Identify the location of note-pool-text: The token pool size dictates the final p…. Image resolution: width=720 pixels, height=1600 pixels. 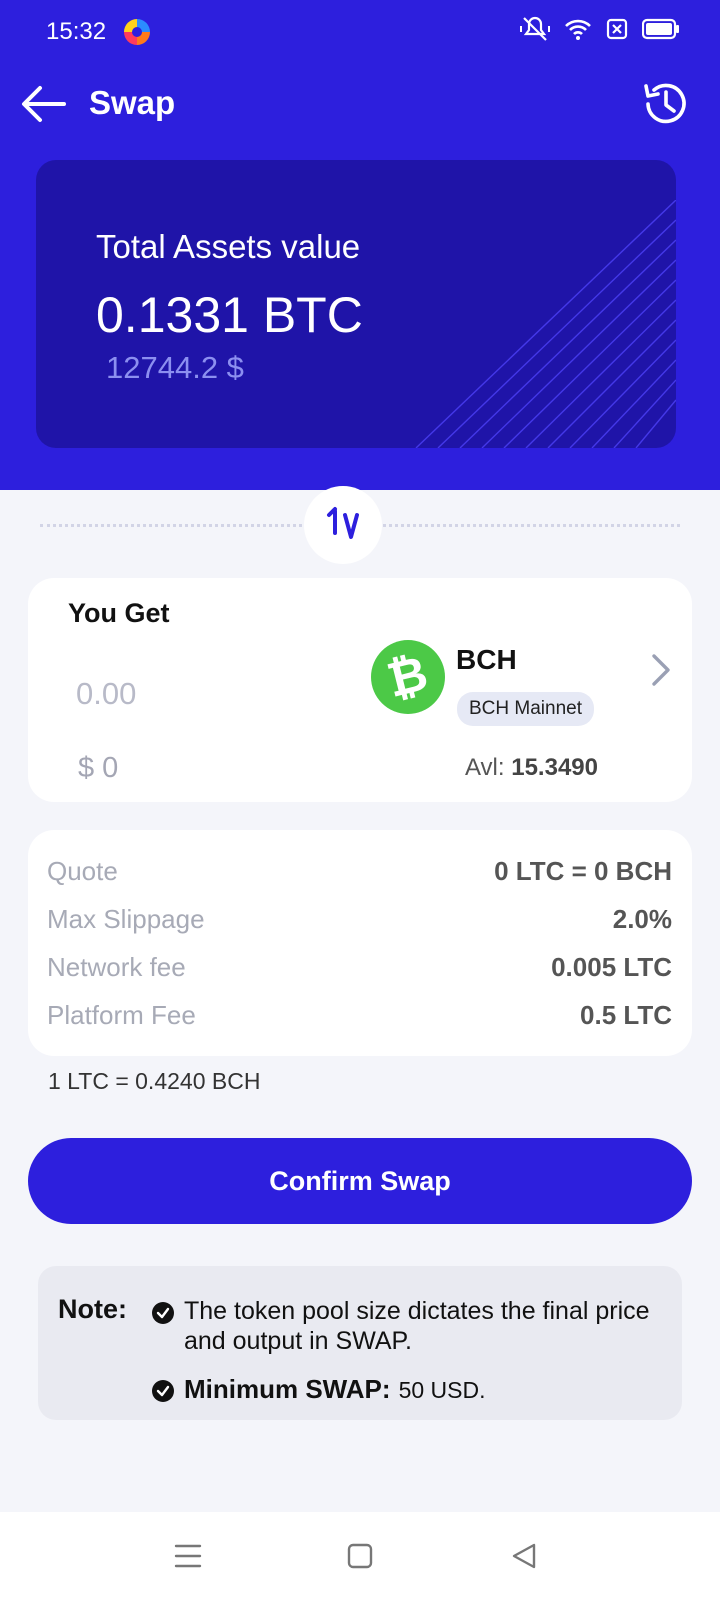
(417, 1326).